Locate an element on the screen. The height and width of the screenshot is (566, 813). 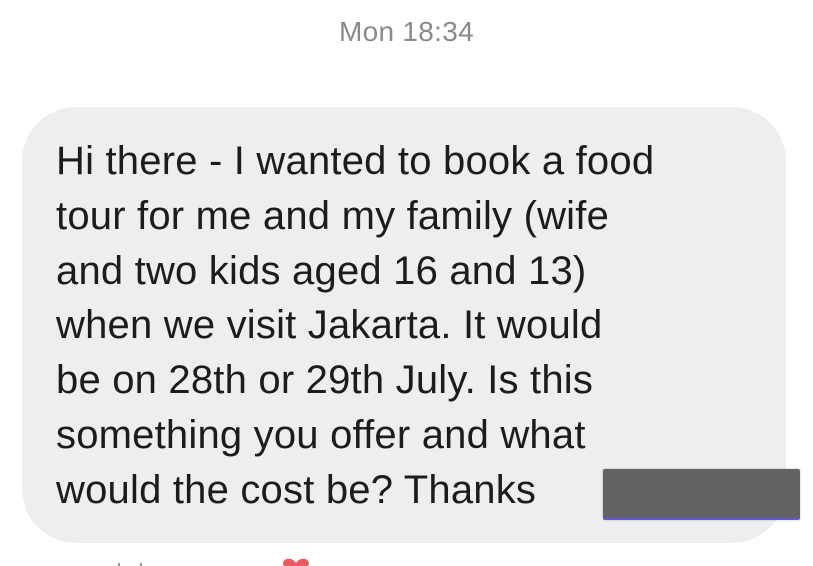
heart-icon-graphic is located at coordinates (296, 562).